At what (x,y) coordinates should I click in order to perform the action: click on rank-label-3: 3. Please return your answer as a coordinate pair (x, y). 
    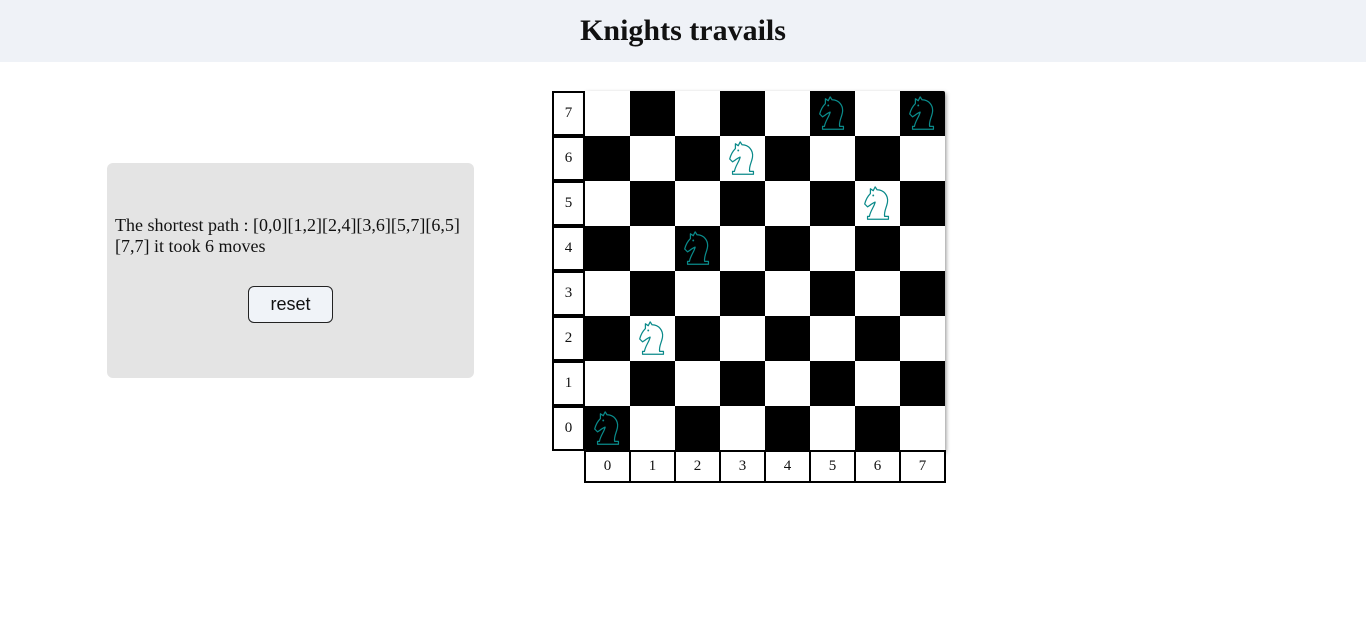
    Looking at the image, I should click on (568, 293).